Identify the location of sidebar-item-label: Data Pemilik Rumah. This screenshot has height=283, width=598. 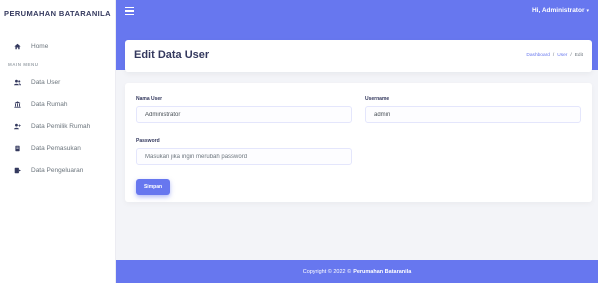
(61, 126).